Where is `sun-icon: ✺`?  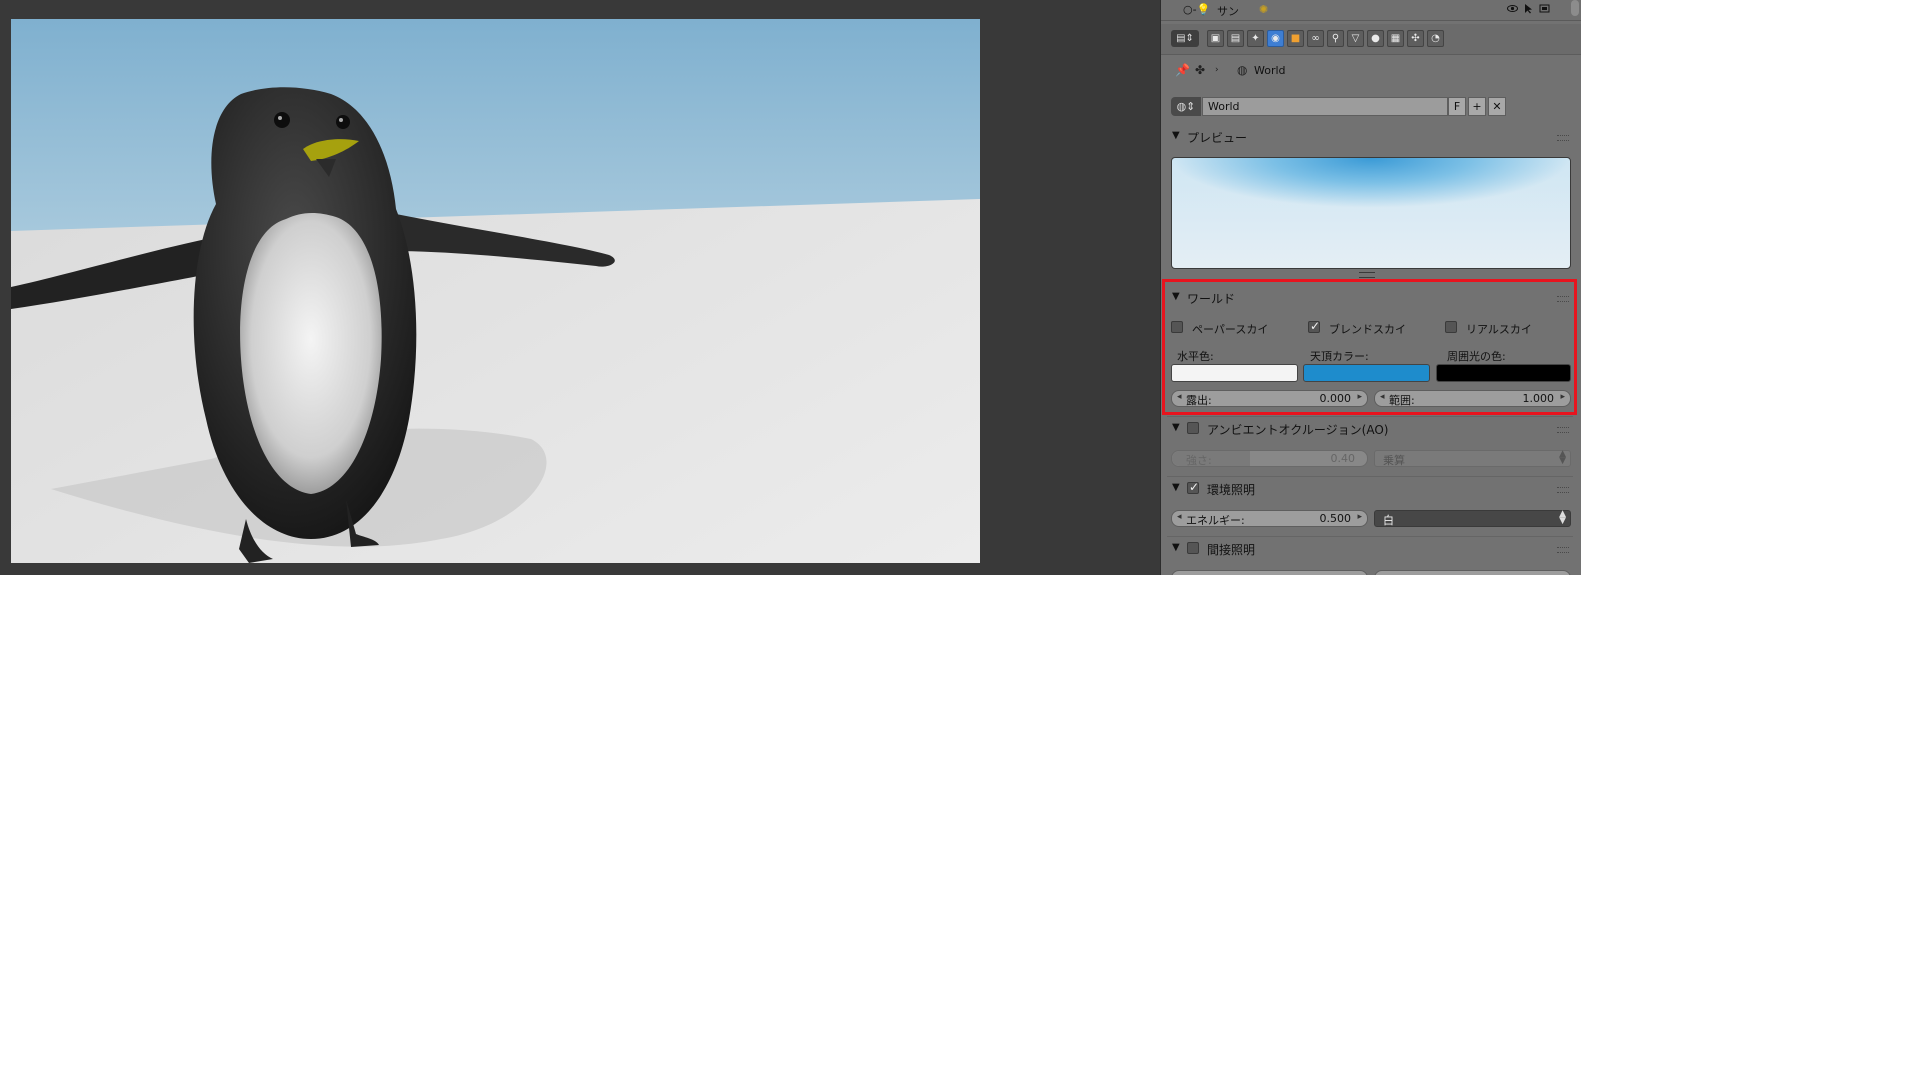
sun-icon: ✺ is located at coordinates (1264, 9).